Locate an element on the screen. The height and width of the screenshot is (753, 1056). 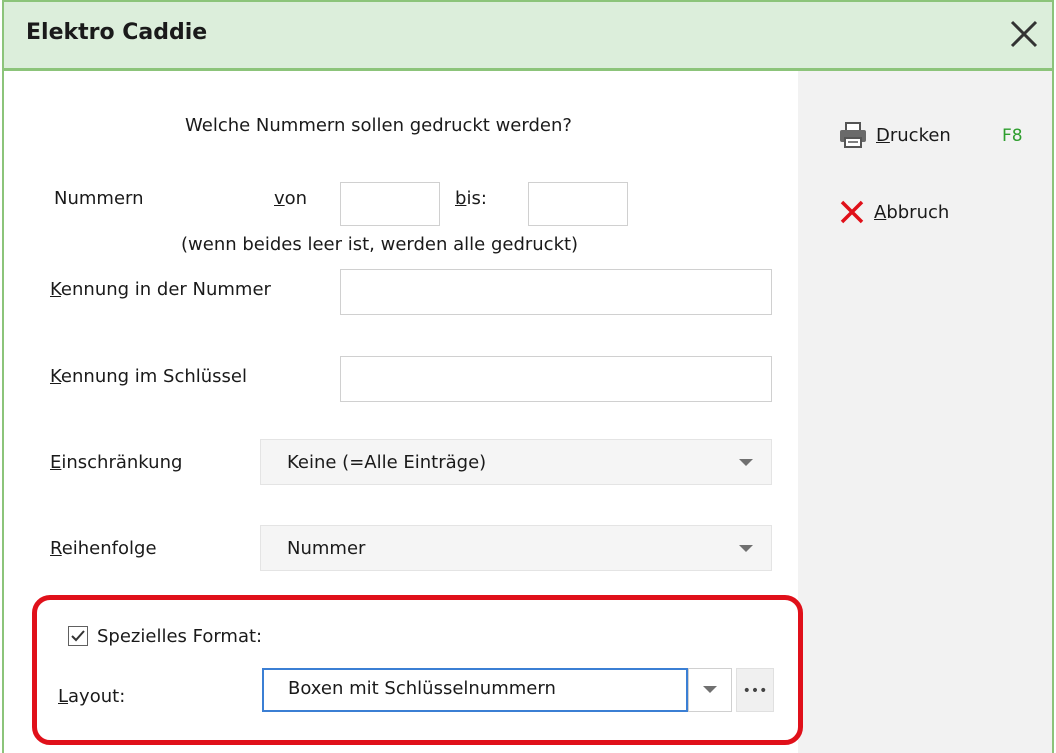
layout-label: Layout: is located at coordinates (92, 696).